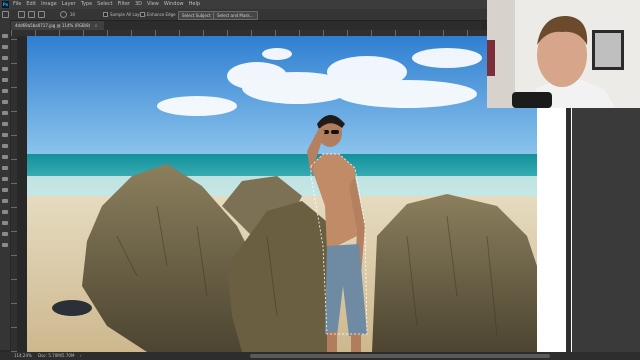 This screenshot has height=360, width=640. Describe the element at coordinates (153, 4) in the screenshot. I see `menu-item-view: View` at that location.